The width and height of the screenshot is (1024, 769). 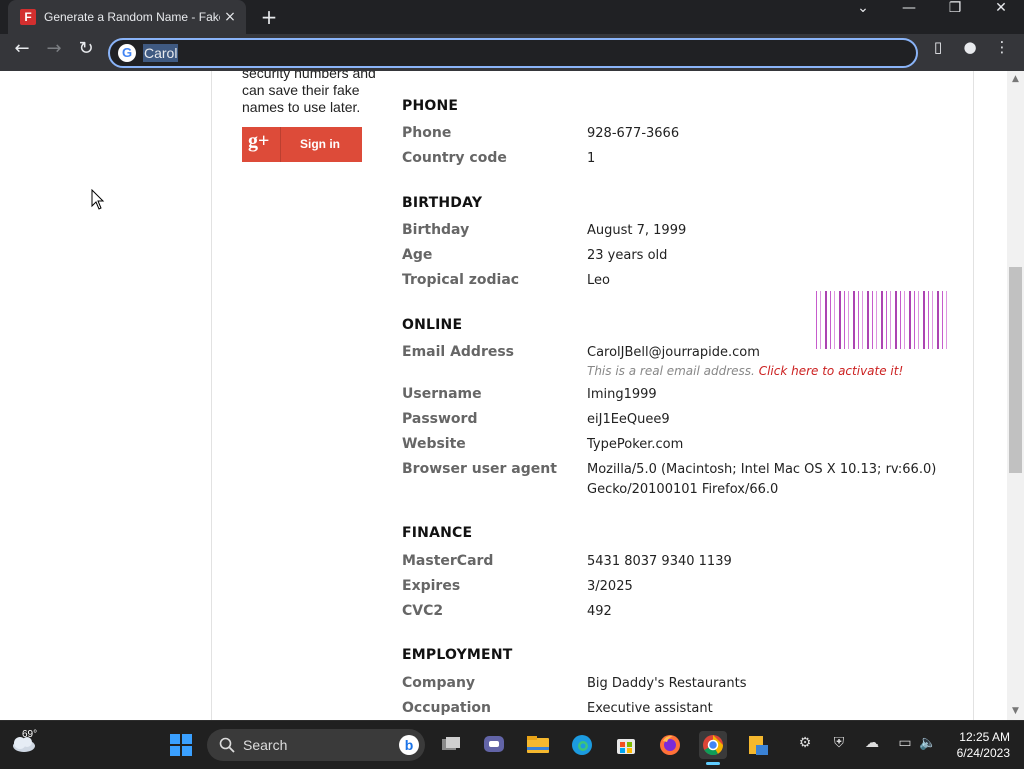 What do you see at coordinates (673, 352) in the screenshot?
I see `email-value: CarolJBell@jourrapide.com` at bounding box center [673, 352].